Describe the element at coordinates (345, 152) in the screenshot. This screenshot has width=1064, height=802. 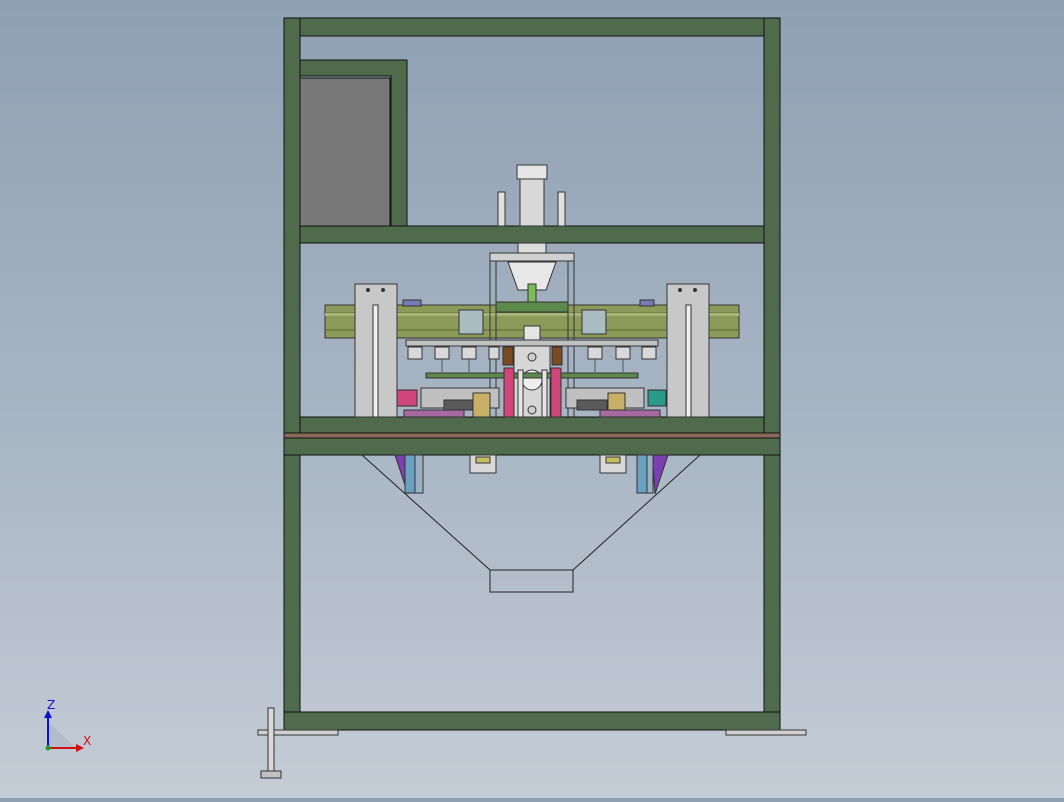
I see `control-panel` at that location.